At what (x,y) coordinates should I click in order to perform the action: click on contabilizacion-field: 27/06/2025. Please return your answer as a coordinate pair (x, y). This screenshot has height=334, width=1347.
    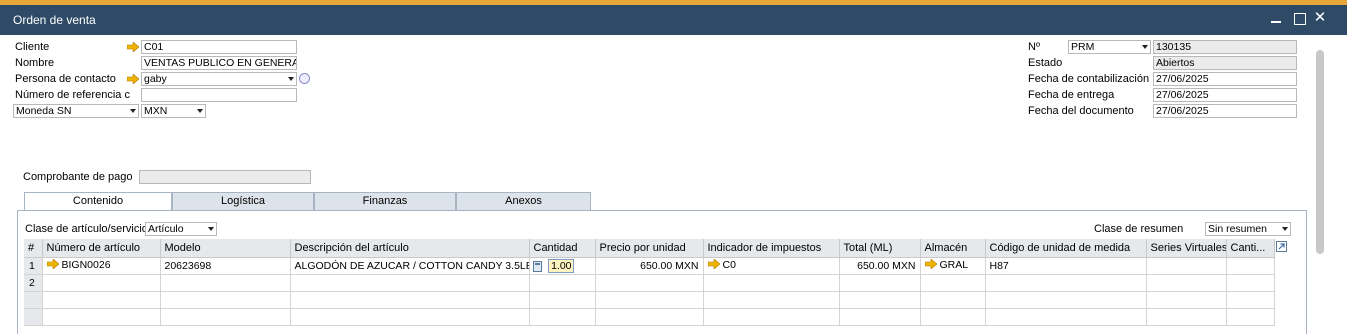
    Looking at the image, I should click on (1225, 79).